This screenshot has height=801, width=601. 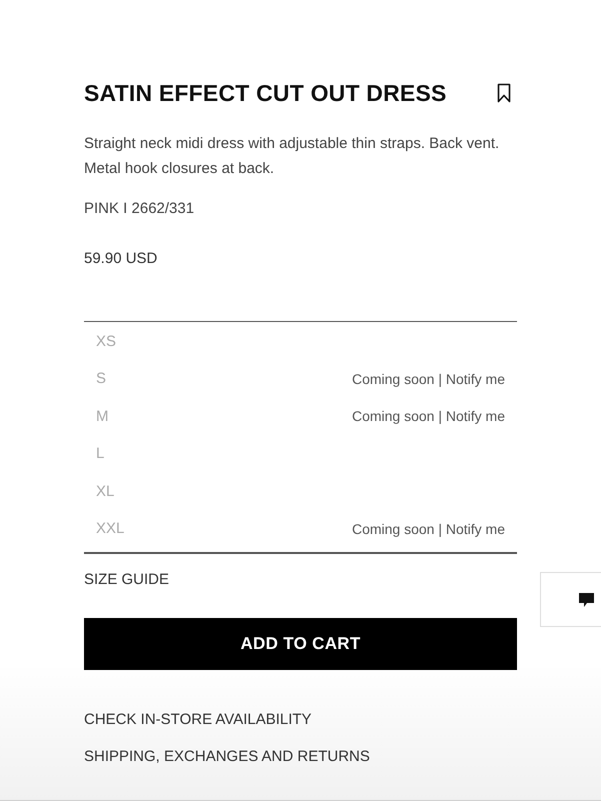 I want to click on bookmark-icon, so click(x=504, y=93).